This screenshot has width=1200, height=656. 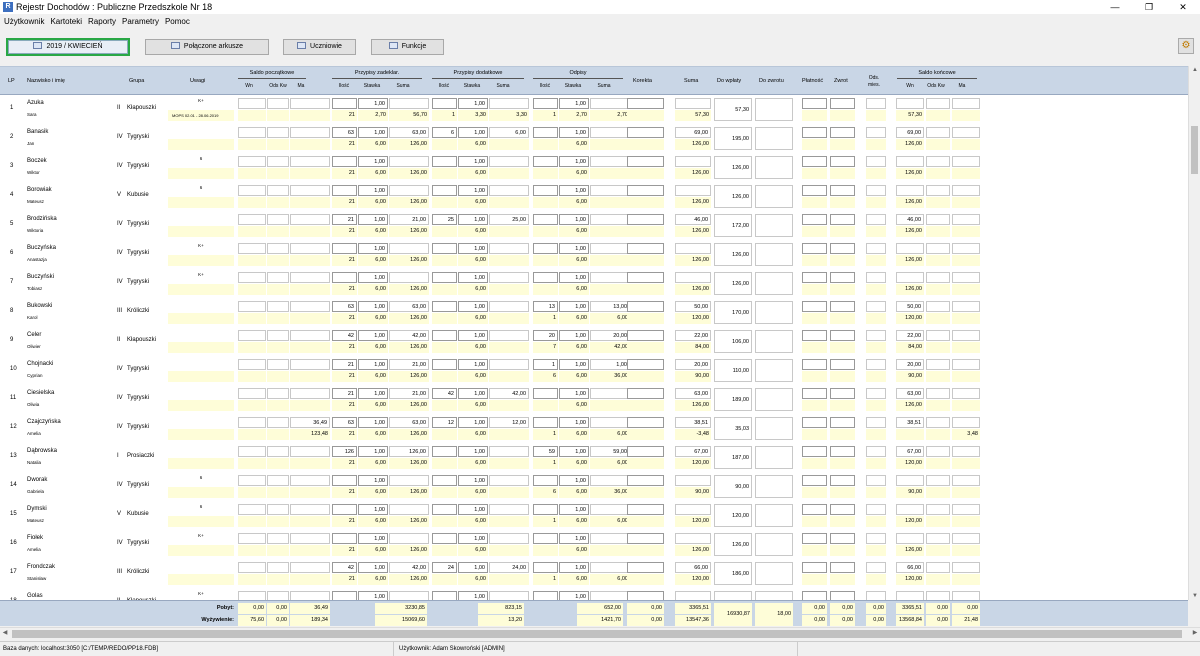 I want to click on maximize-button: ❐, so click(x=1149, y=7).